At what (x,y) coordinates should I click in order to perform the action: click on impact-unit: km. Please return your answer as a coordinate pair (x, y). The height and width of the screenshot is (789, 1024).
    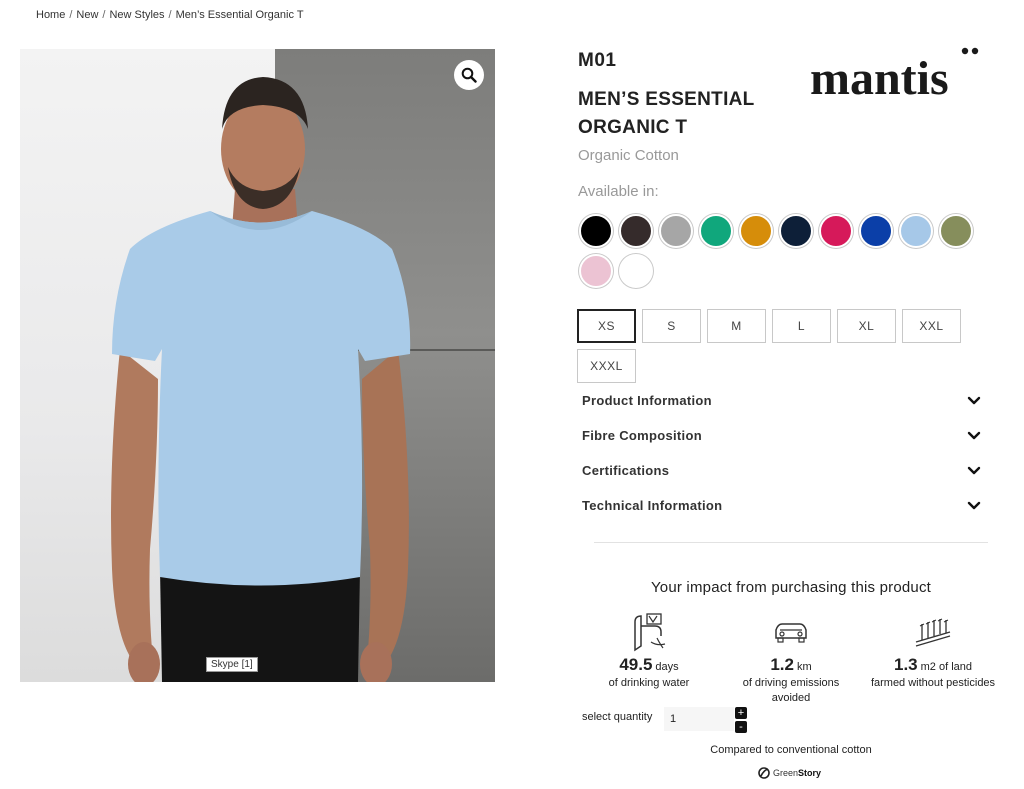
    Looking at the image, I should click on (804, 667).